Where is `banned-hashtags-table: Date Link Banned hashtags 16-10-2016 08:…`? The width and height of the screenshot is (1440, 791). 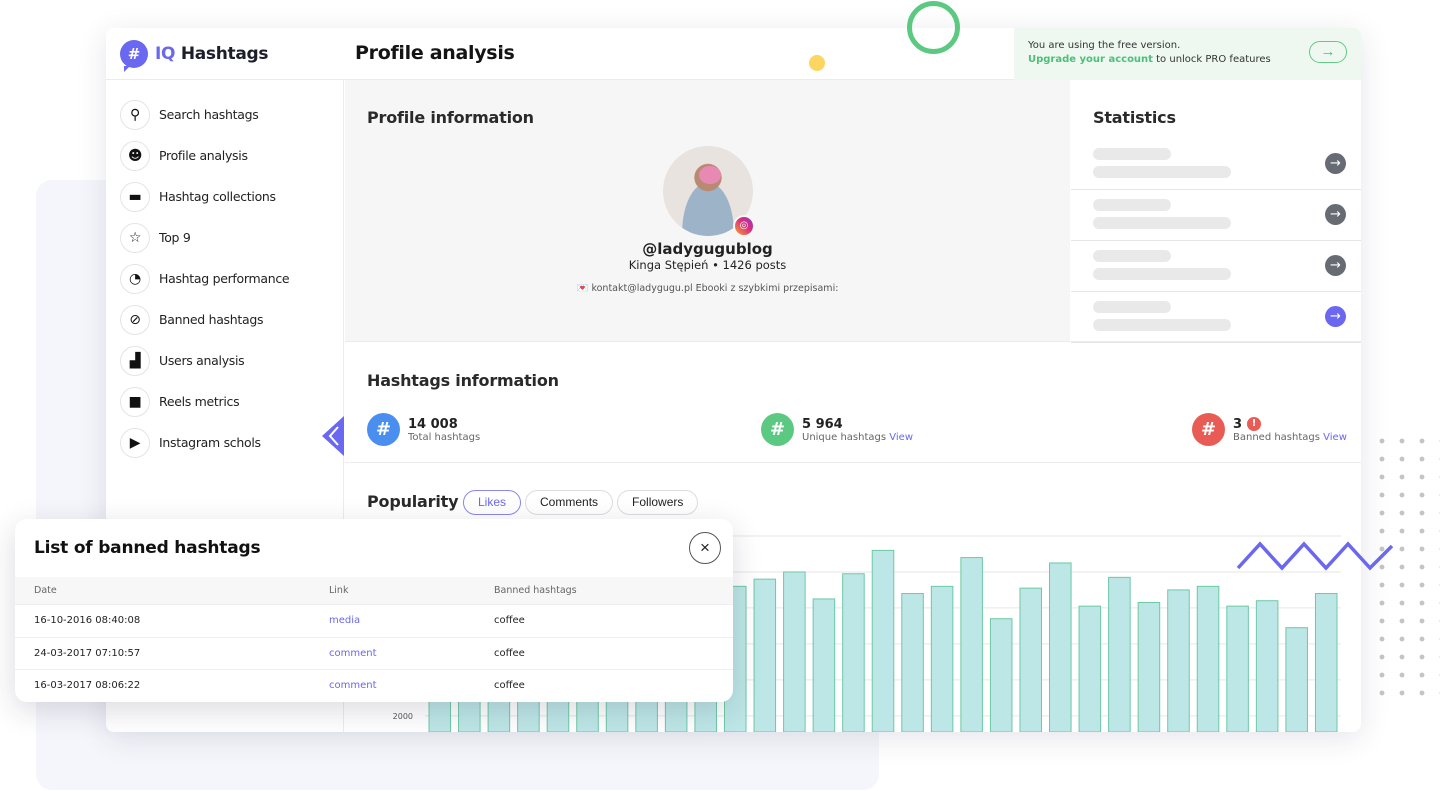
banned-hashtags-table: Date Link Banned hashtags 16-10-2016 08:… is located at coordinates (374, 639).